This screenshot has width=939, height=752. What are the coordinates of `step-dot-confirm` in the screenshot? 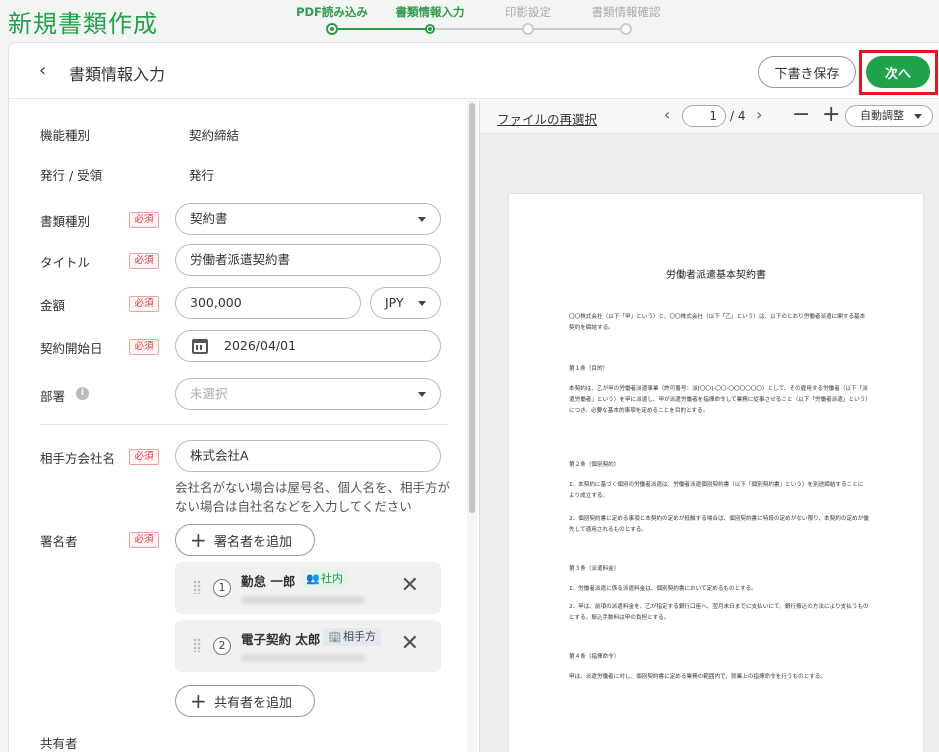 It's located at (626, 29).